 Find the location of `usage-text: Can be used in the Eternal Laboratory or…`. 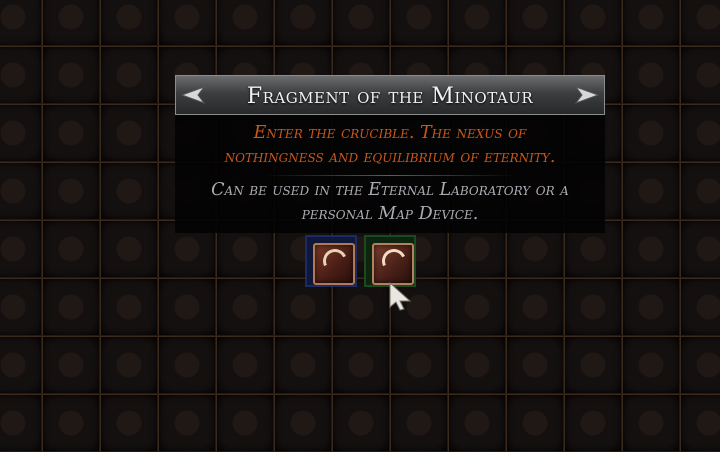

usage-text: Can be used in the Eternal Laboratory or… is located at coordinates (390, 202).